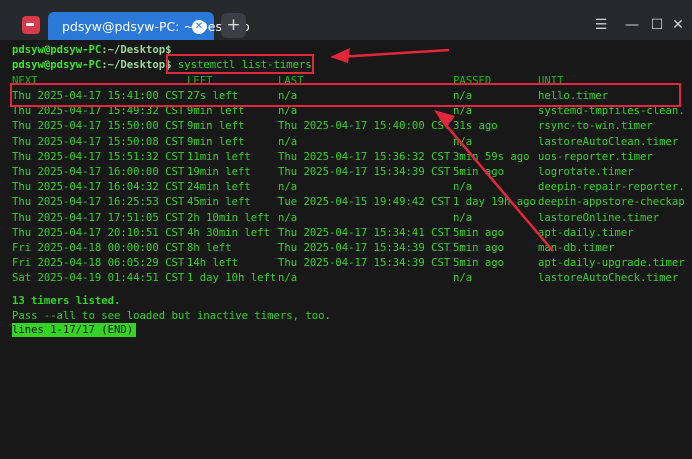 Image resolution: width=692 pixels, height=459 pixels. What do you see at coordinates (393, 53) in the screenshot?
I see `arrow-to-command` at bounding box center [393, 53].